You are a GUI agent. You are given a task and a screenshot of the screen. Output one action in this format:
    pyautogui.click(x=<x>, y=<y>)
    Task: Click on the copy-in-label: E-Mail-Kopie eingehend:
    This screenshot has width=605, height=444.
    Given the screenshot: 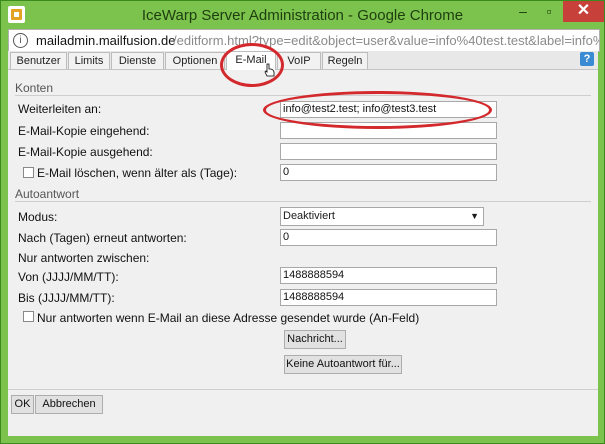 What is the action you would take?
    pyautogui.click(x=84, y=131)
    